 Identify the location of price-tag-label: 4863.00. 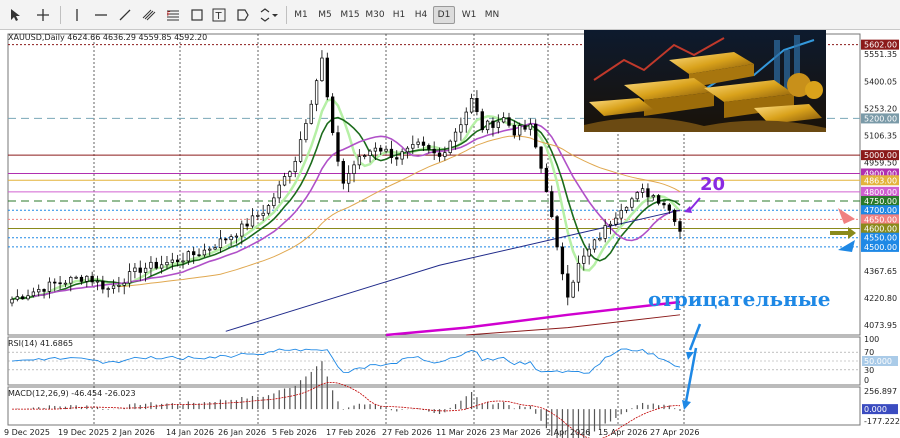
(880, 180).